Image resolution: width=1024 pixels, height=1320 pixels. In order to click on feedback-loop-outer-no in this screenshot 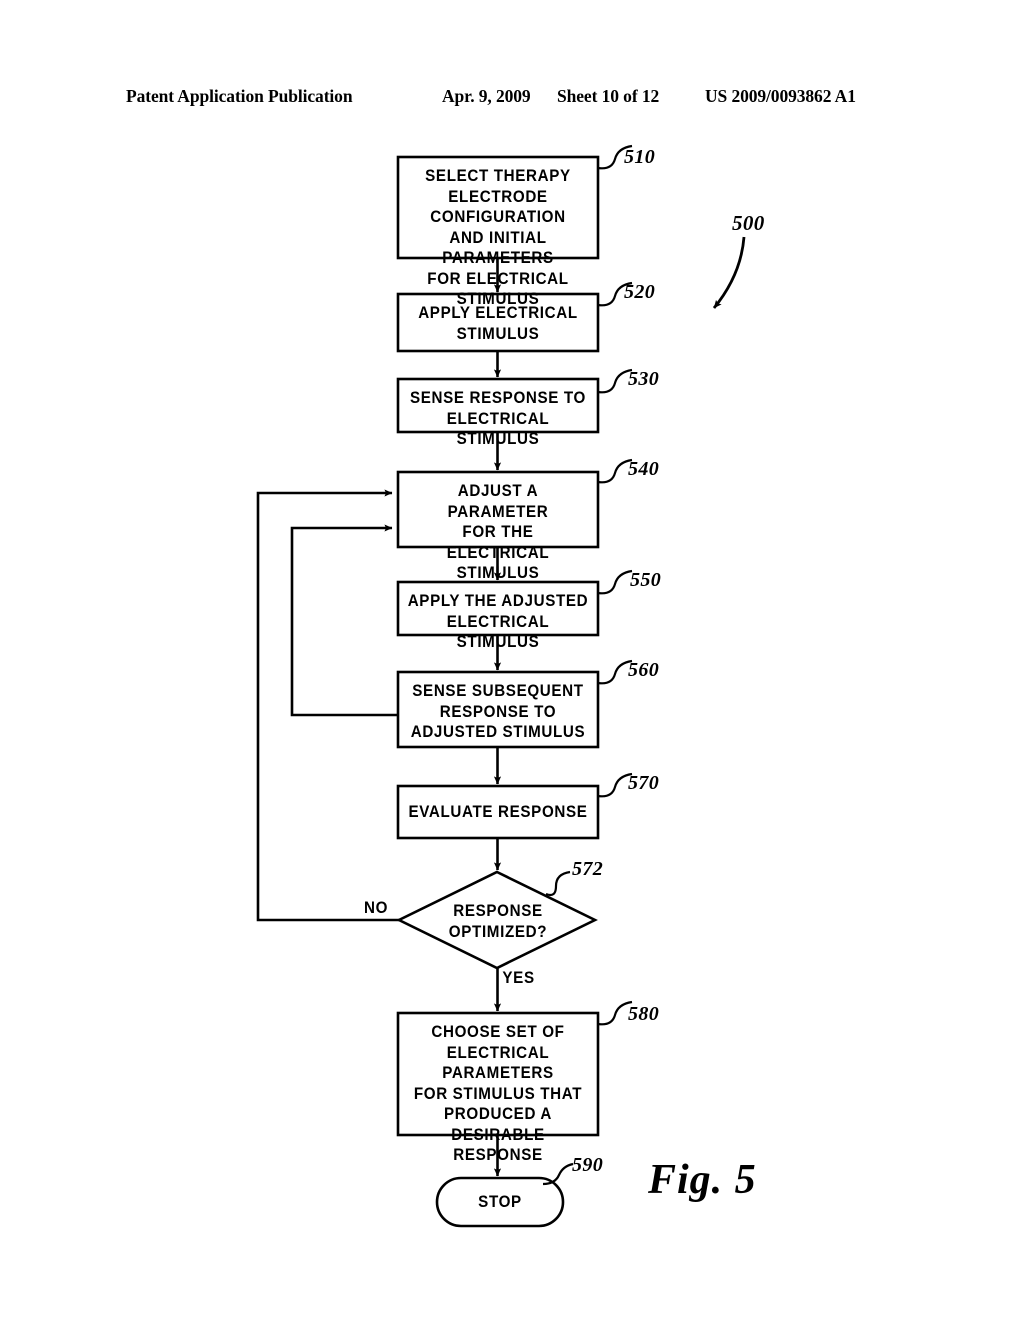, I will do `click(327, 705)`.